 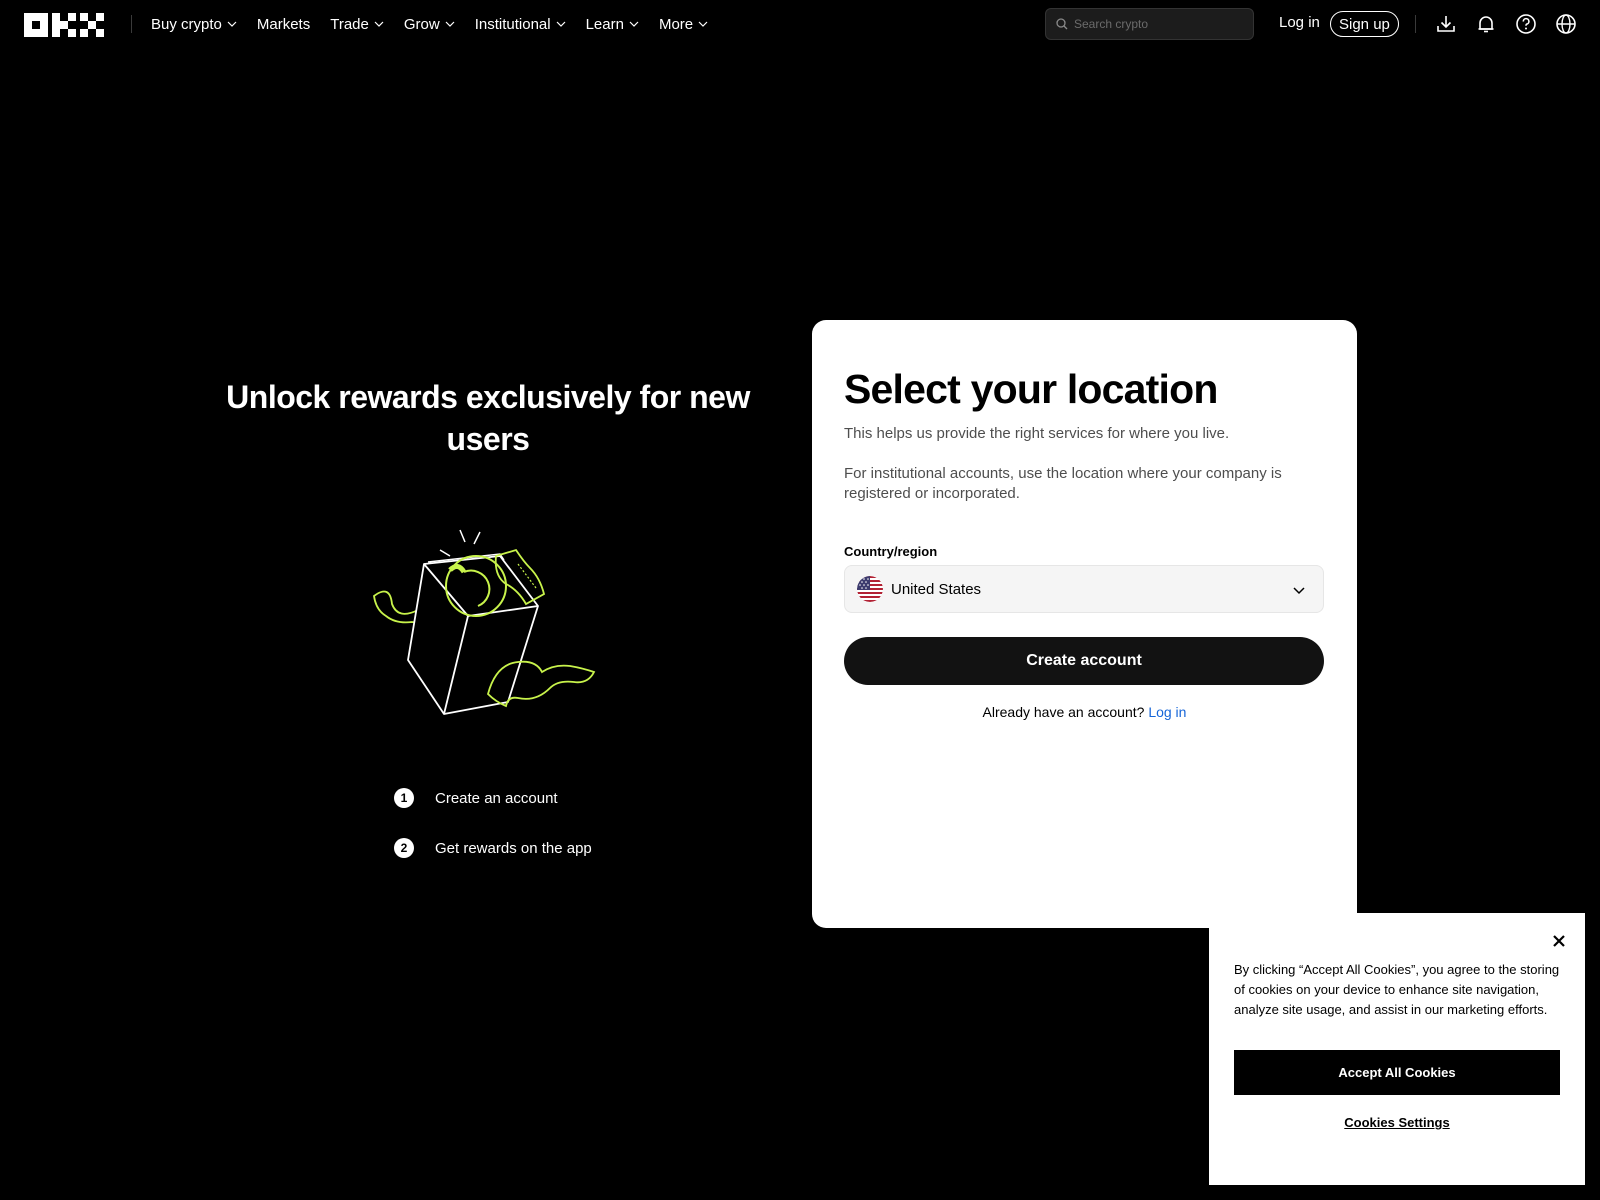 What do you see at coordinates (1159, 24) in the screenshot?
I see `search-input` at bounding box center [1159, 24].